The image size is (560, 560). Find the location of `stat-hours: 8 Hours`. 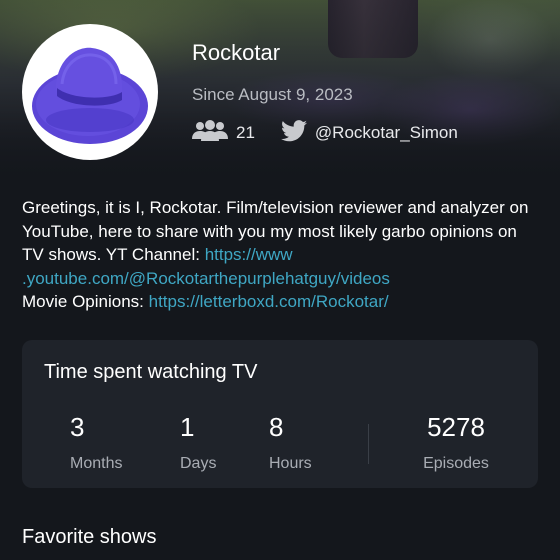

stat-hours: 8 Hours is located at coordinates (290, 442).